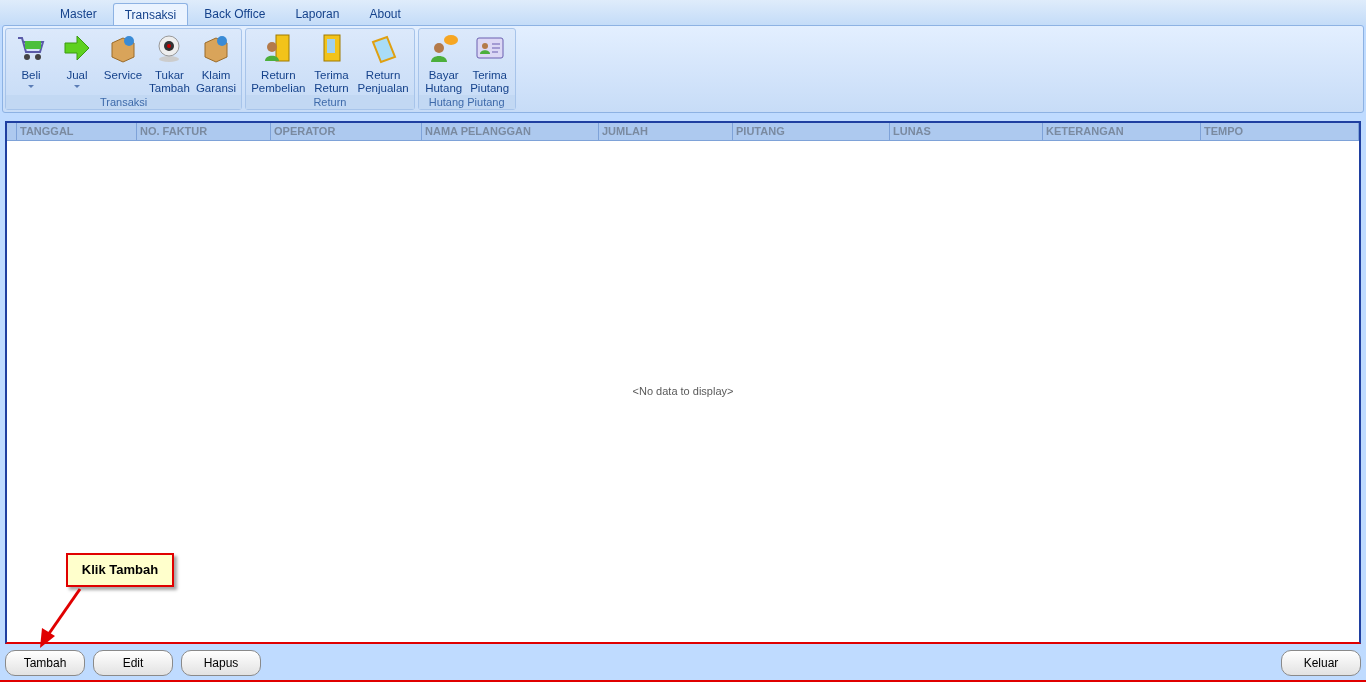 Image resolution: width=1366 pixels, height=682 pixels. What do you see at coordinates (489, 62) in the screenshot?
I see `ribbon-button: Terima Piutang` at bounding box center [489, 62].